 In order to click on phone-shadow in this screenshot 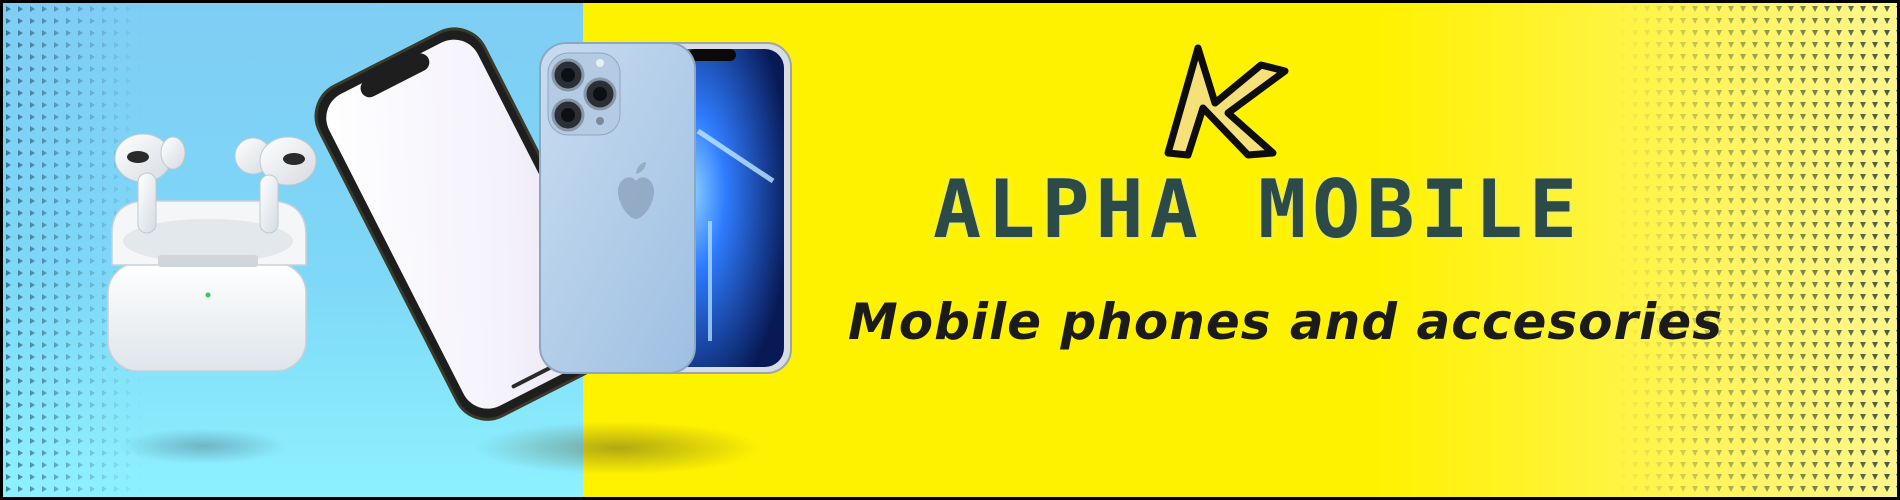, I will do `click(618, 448)`.